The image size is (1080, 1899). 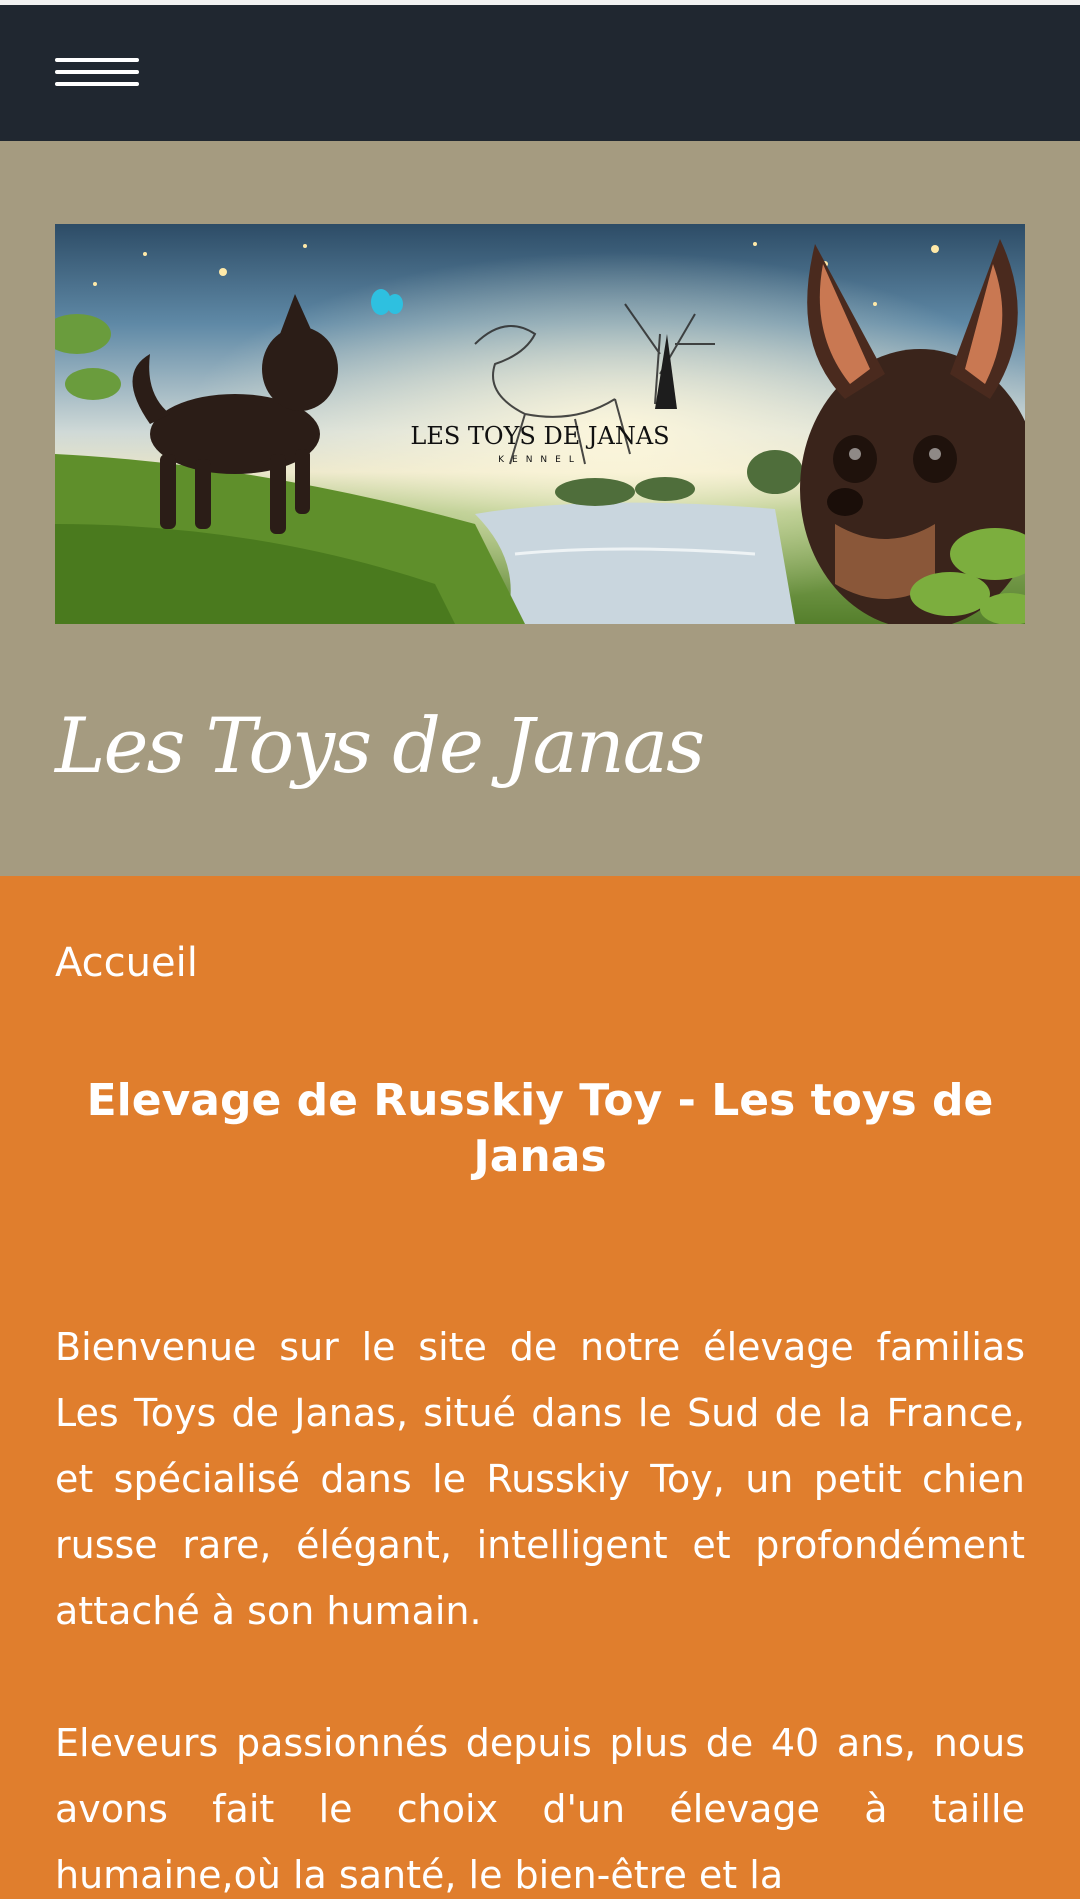 What do you see at coordinates (540, 932) in the screenshot?
I see `breadcrumb: Accueil` at bounding box center [540, 932].